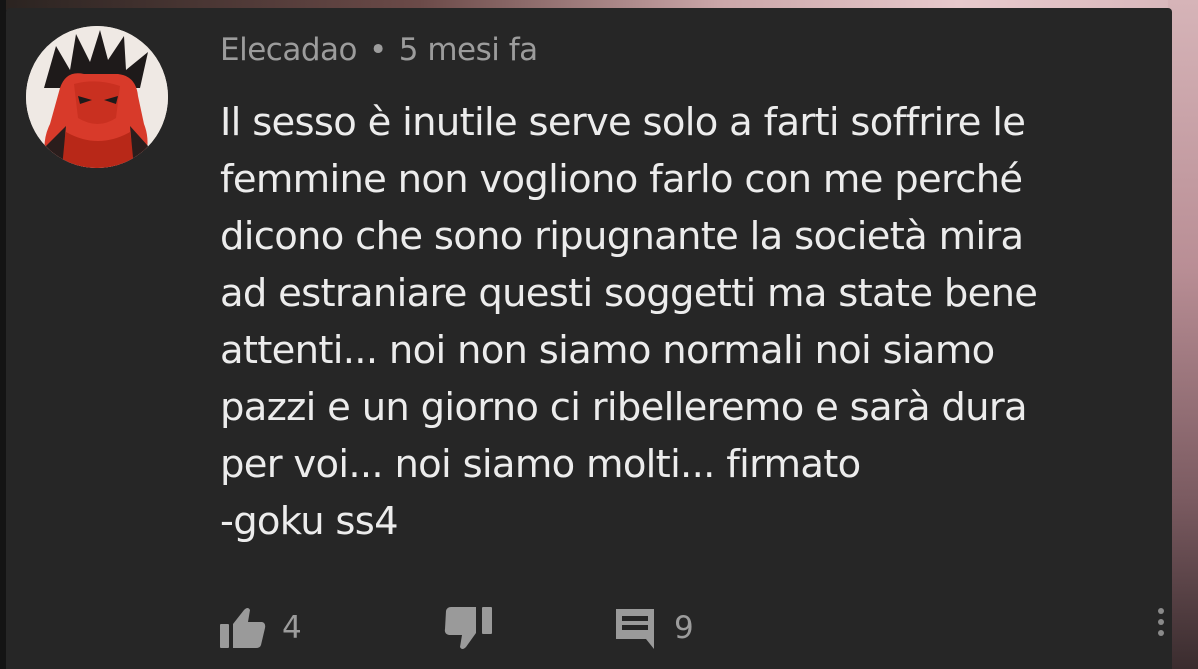  Describe the element at coordinates (589, 628) in the screenshot. I see `comment-actions: 4 9` at that location.